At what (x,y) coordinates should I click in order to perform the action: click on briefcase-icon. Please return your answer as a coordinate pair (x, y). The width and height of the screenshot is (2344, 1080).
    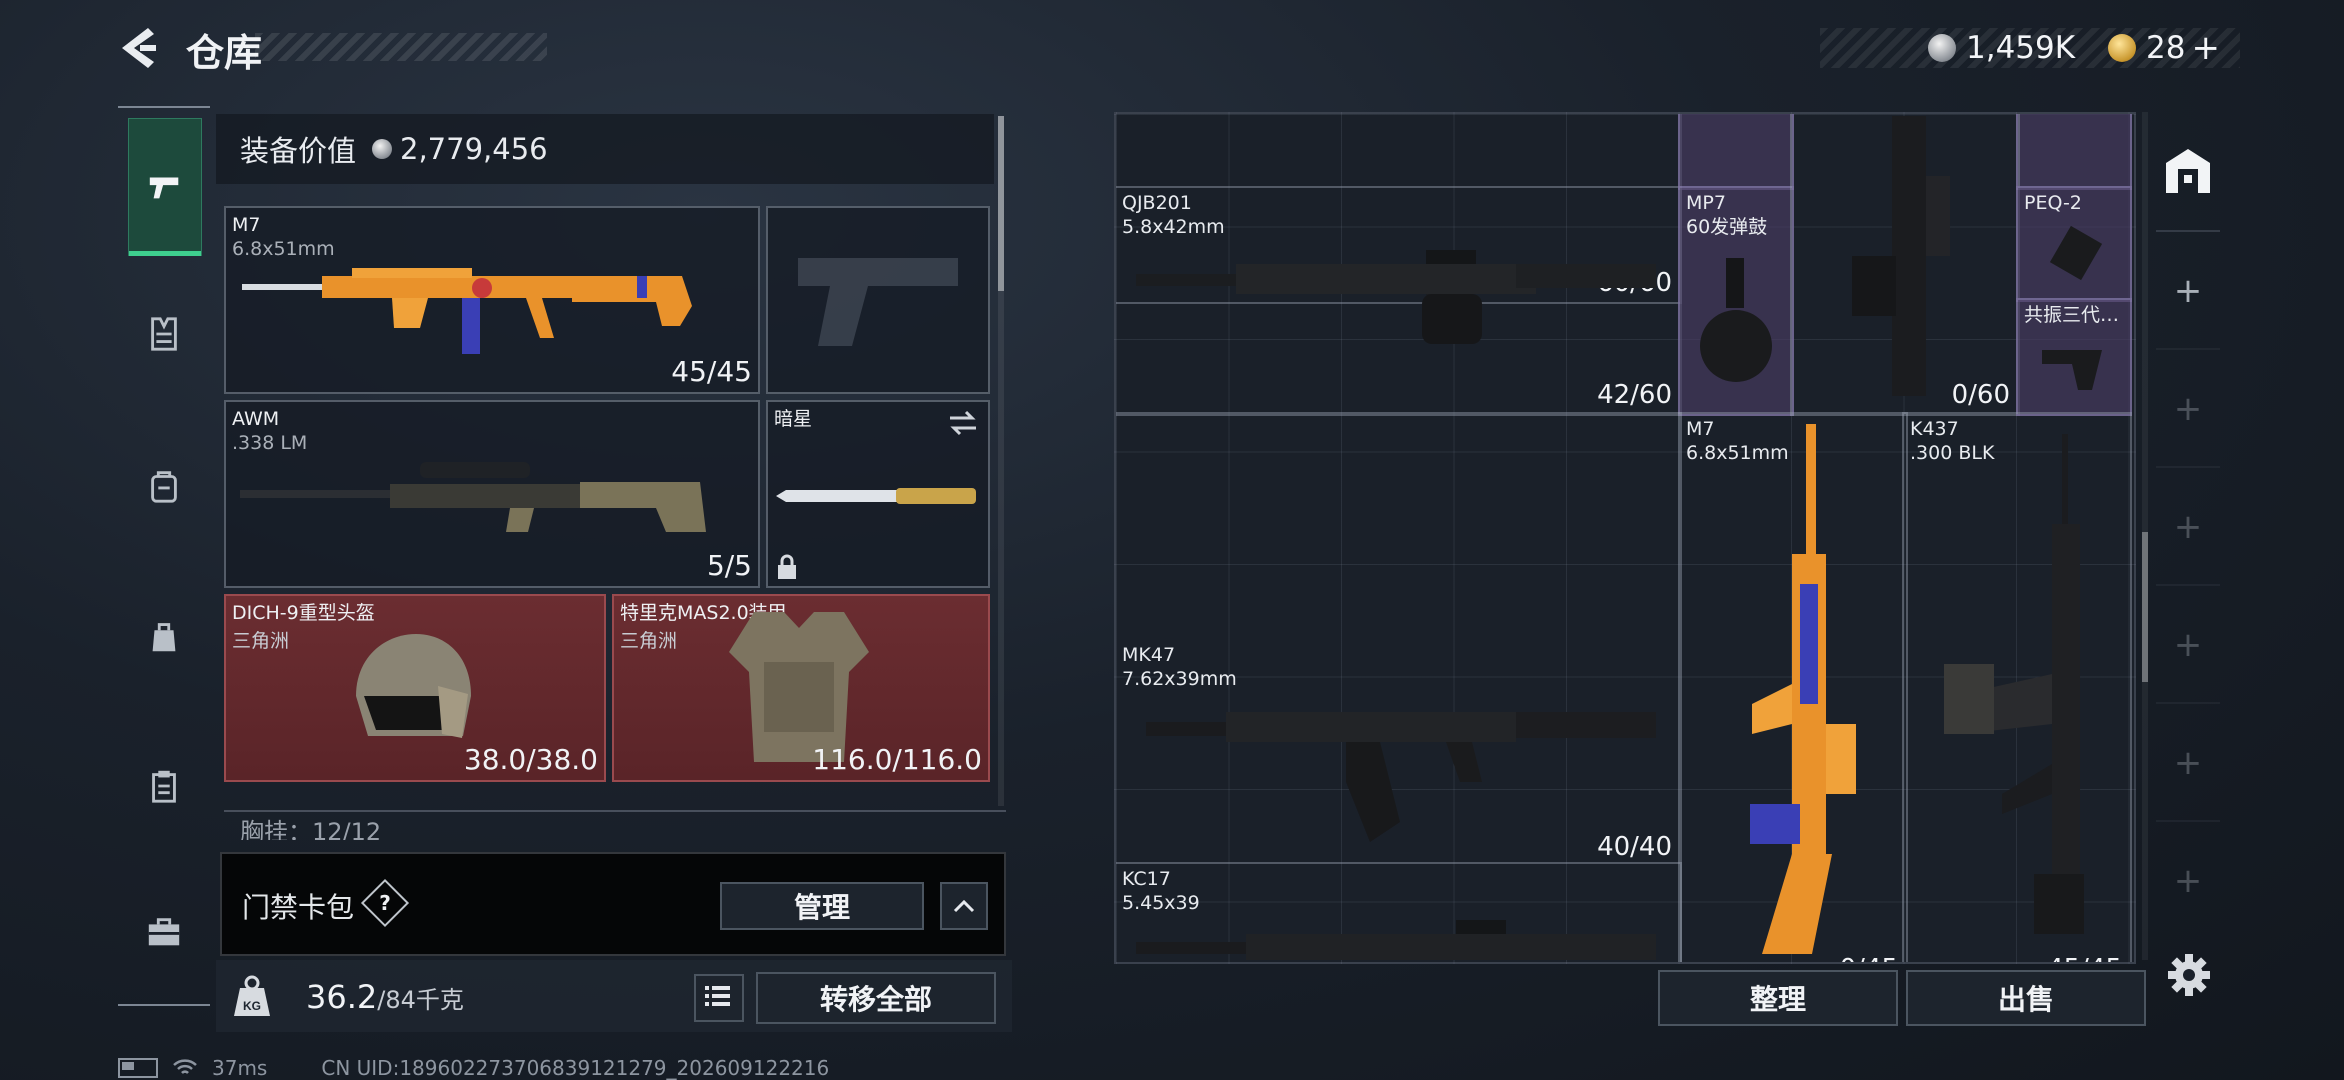
    Looking at the image, I should click on (164, 932).